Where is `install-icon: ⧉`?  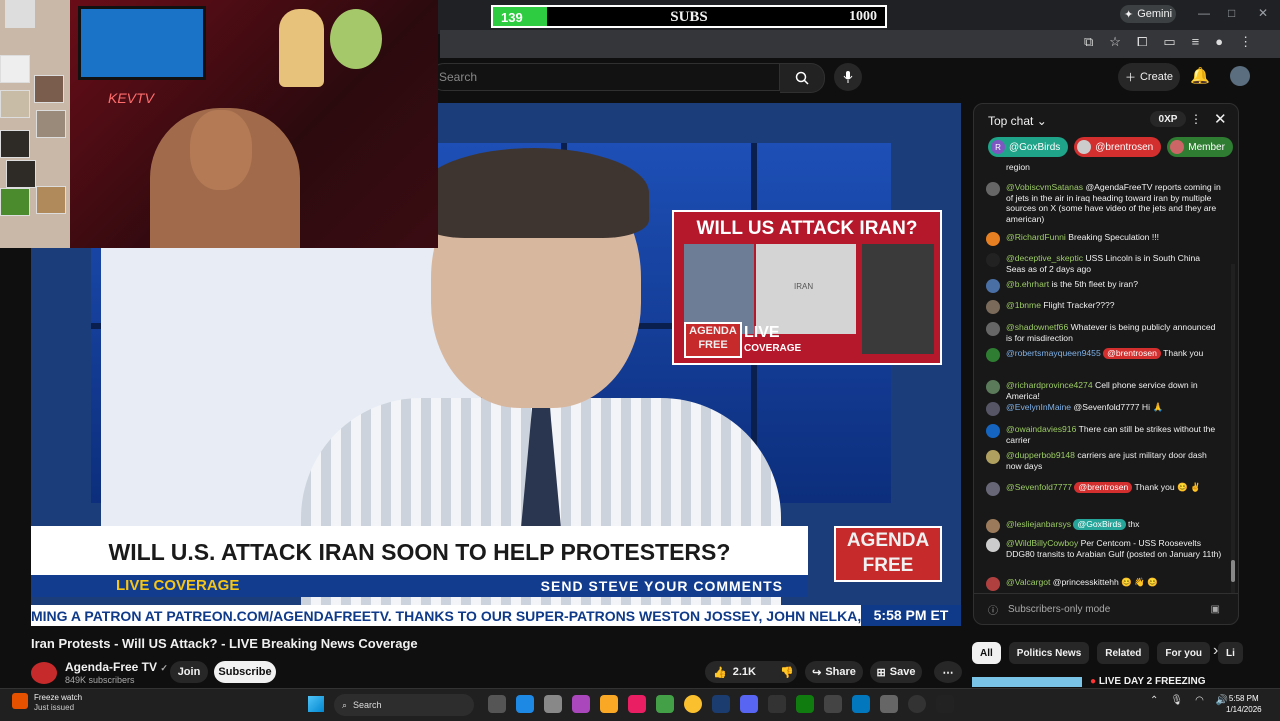
install-icon: ⧉ is located at coordinates (1088, 42).